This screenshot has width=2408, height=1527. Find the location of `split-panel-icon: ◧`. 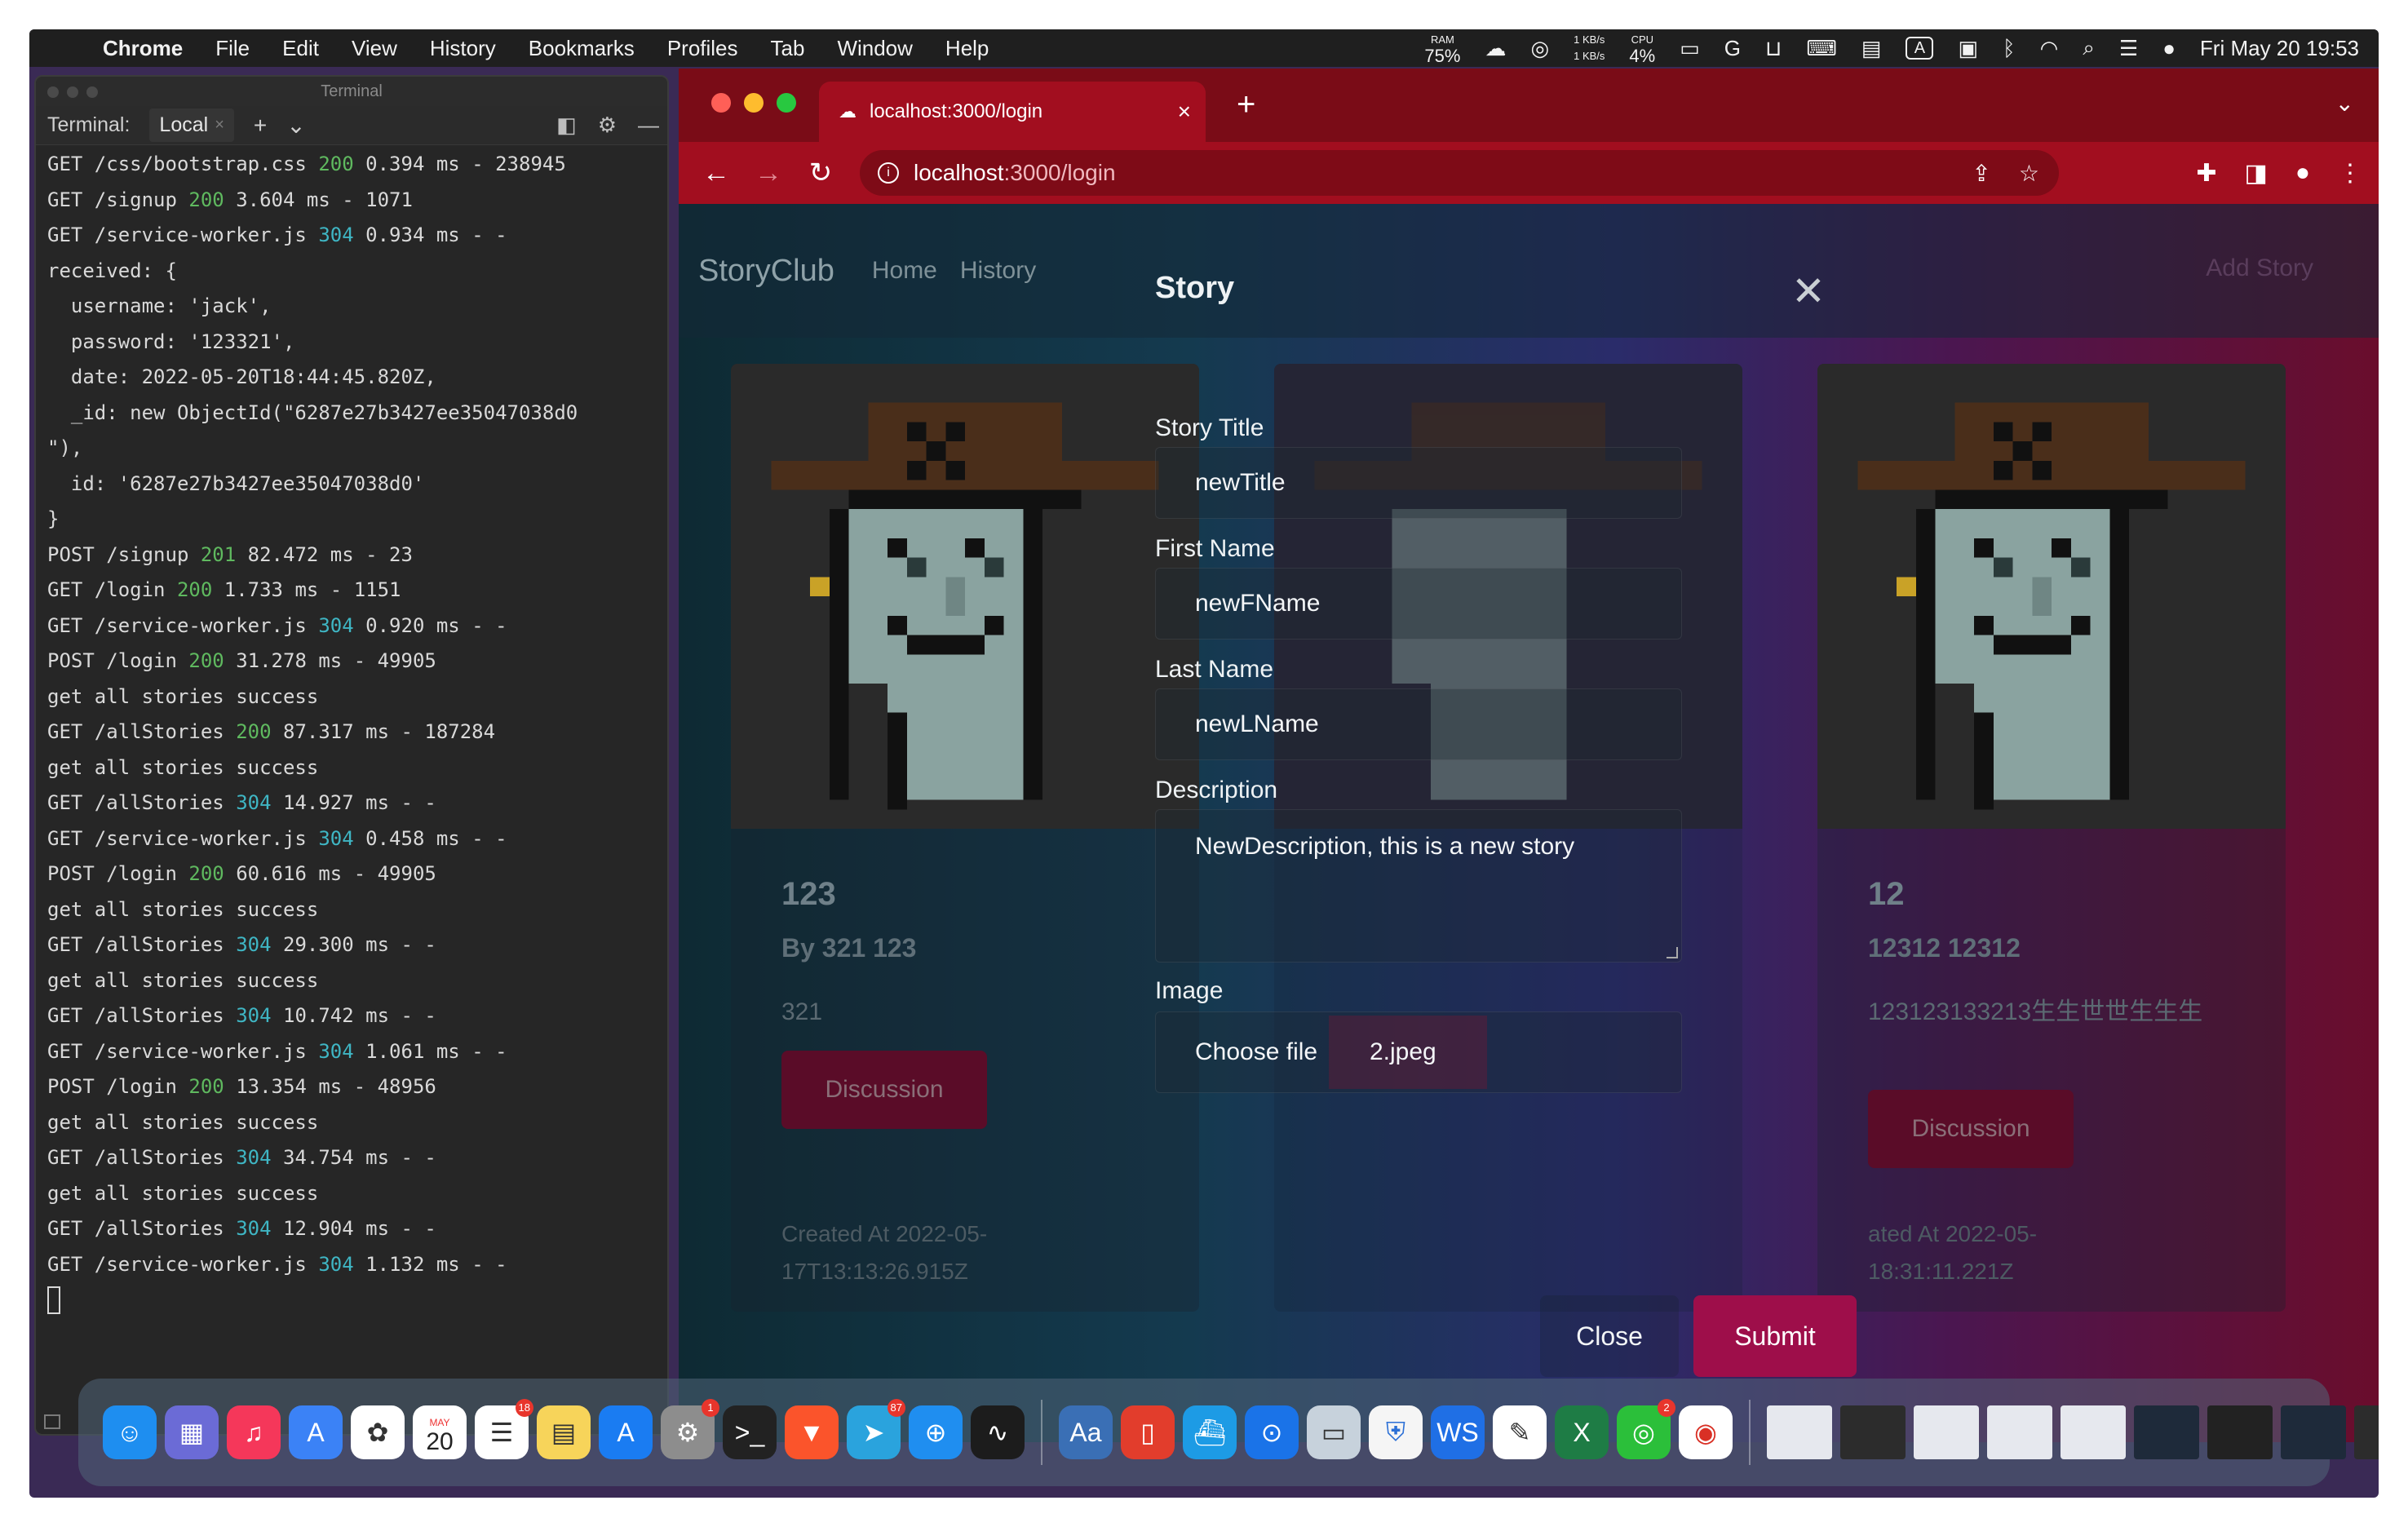

split-panel-icon: ◧ is located at coordinates (566, 125).